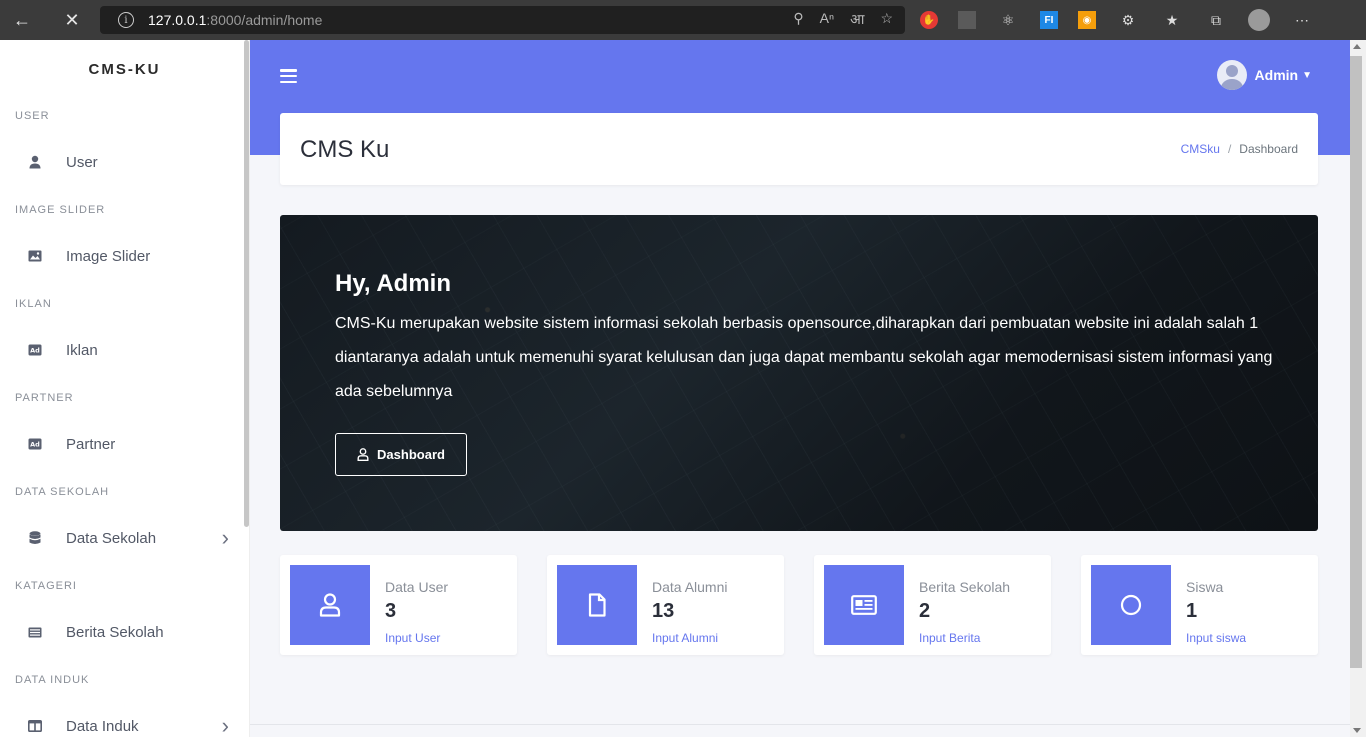 This screenshot has width=1366, height=737. I want to click on stat-link: Input siswa, so click(1216, 638).